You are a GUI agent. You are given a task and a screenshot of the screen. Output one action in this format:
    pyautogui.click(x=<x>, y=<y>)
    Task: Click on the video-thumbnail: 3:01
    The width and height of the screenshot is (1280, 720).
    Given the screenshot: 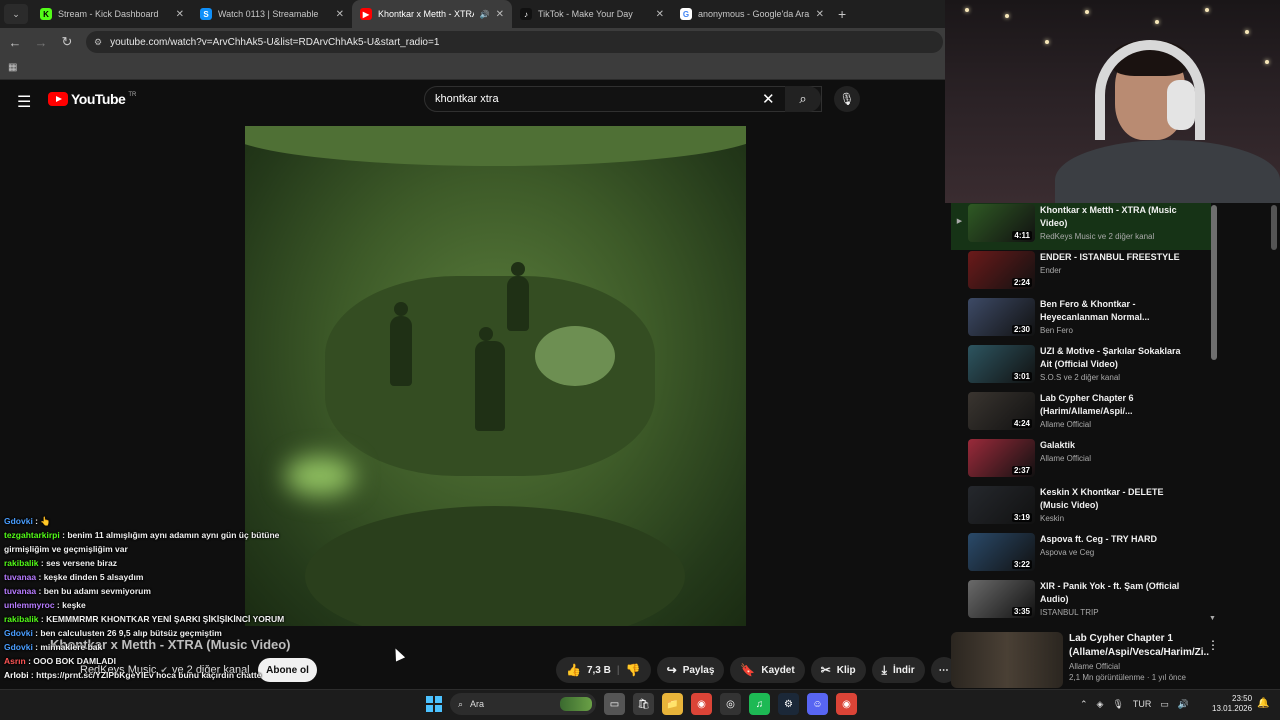 What is the action you would take?
    pyautogui.click(x=1001, y=364)
    